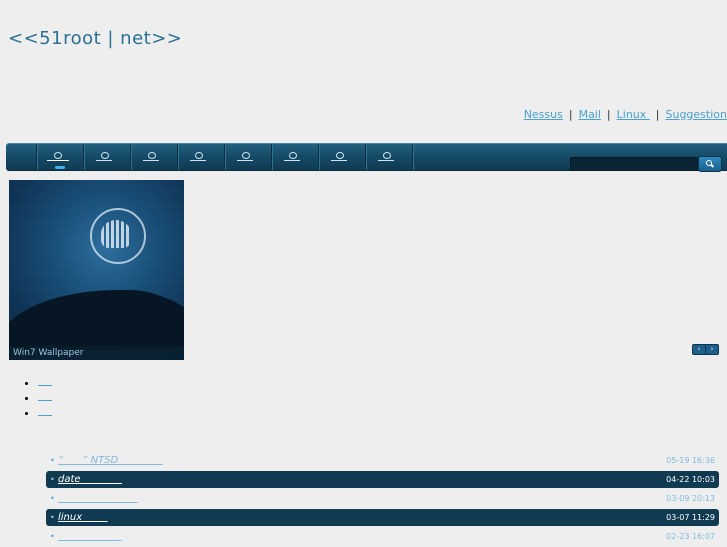  What do you see at coordinates (590, 114) in the screenshot?
I see `mail-link: Mail` at bounding box center [590, 114].